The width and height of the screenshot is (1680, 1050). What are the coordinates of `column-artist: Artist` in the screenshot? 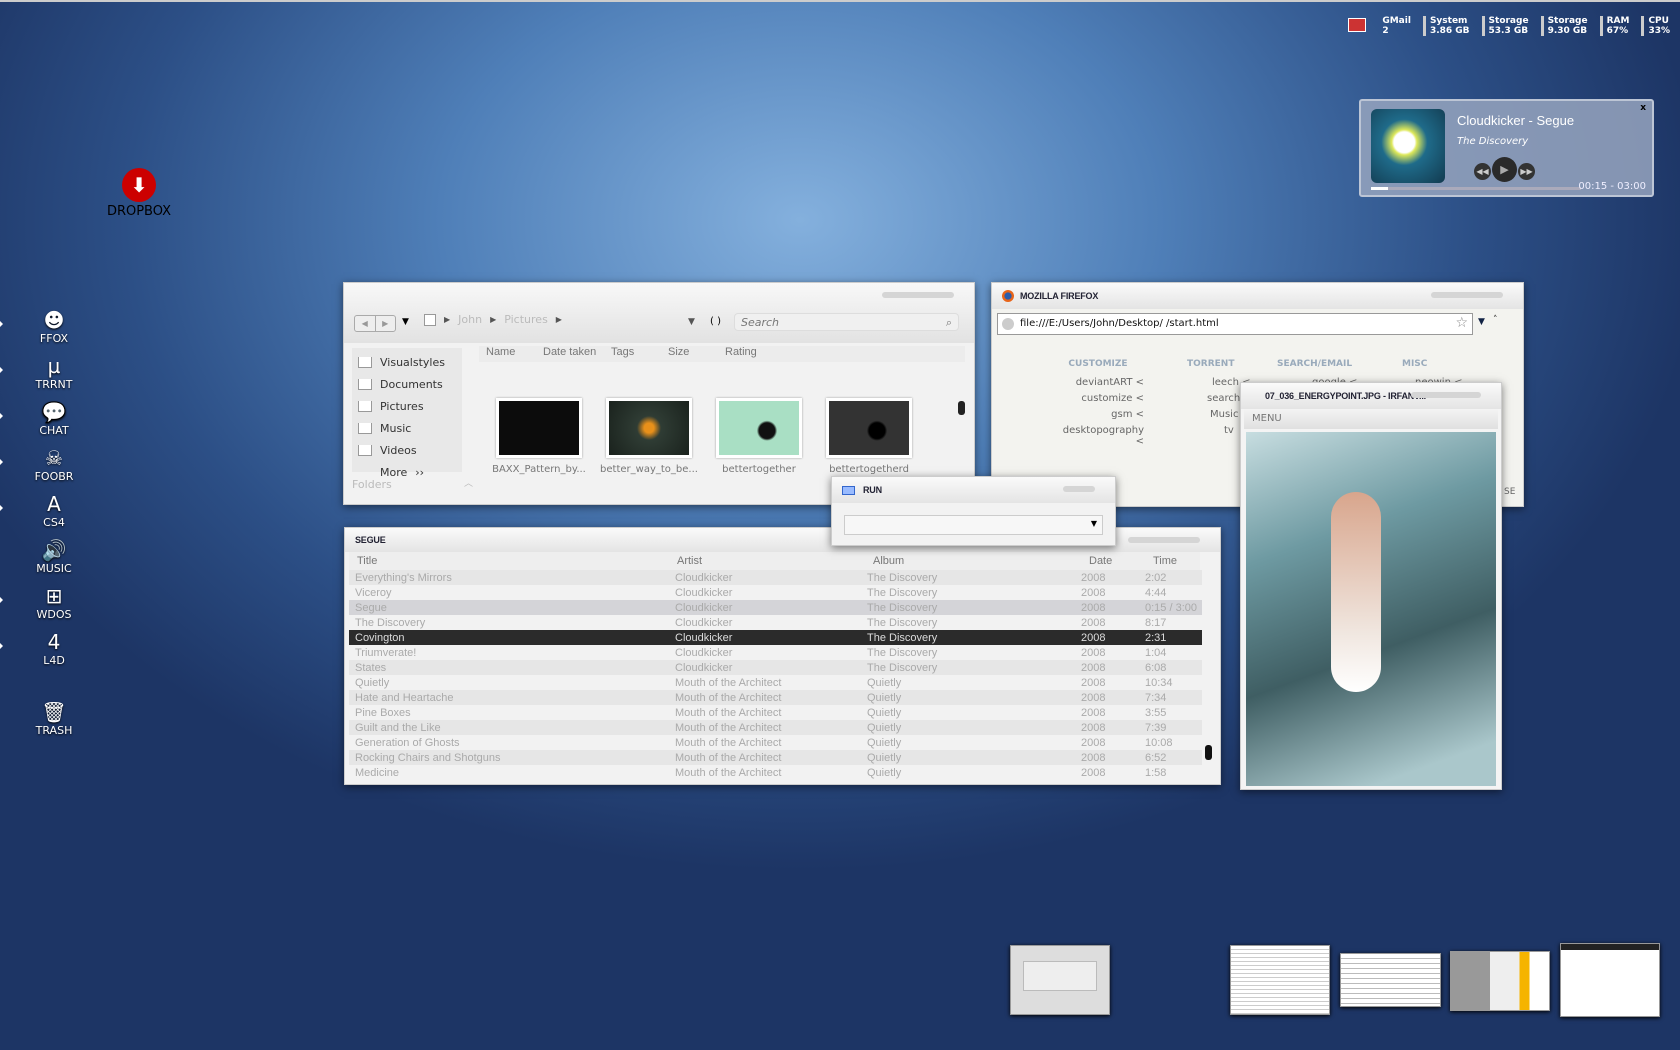 It's located at (767, 561).